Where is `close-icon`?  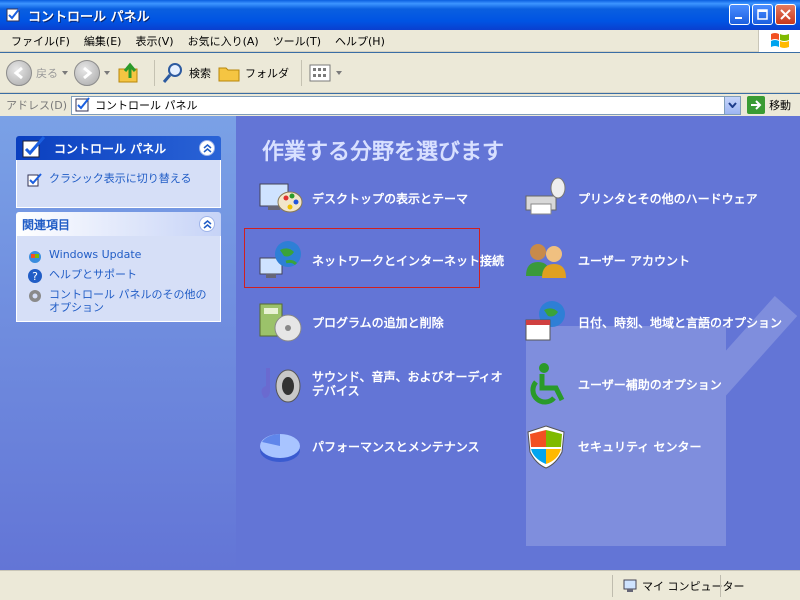
close-icon is located at coordinates (785, 14).